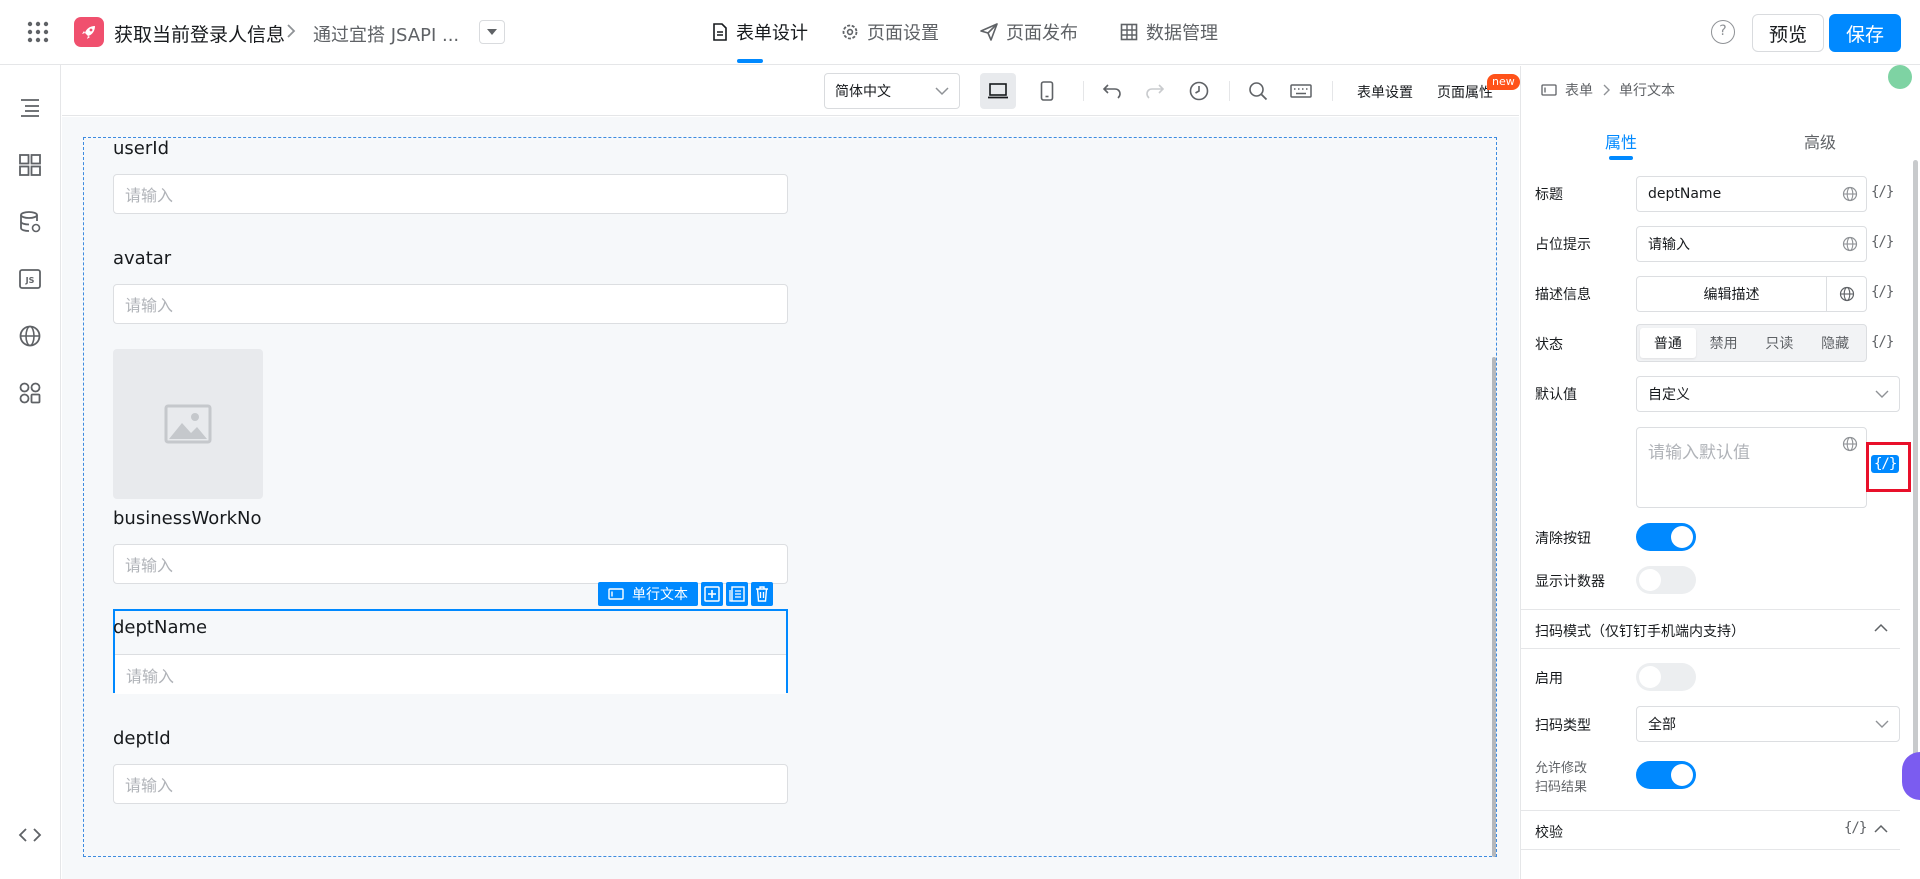 The height and width of the screenshot is (879, 1920). I want to click on state-option-hidden: 隐藏, so click(1835, 343).